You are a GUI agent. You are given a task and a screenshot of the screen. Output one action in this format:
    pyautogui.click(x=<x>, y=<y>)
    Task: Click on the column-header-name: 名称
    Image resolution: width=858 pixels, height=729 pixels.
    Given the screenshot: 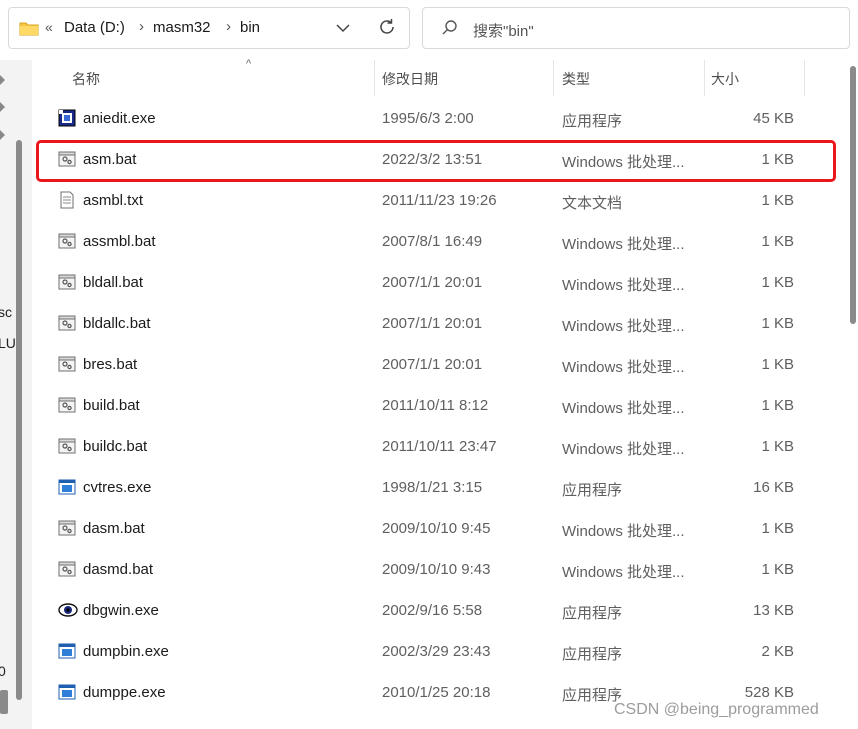 What is the action you would take?
    pyautogui.click(x=86, y=79)
    